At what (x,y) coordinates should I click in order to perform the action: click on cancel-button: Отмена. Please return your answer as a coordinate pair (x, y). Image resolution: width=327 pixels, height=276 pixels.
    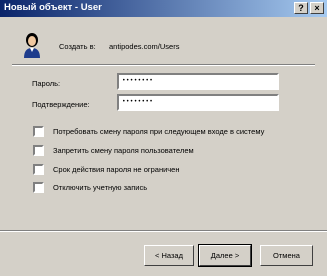
    Looking at the image, I should click on (286, 255).